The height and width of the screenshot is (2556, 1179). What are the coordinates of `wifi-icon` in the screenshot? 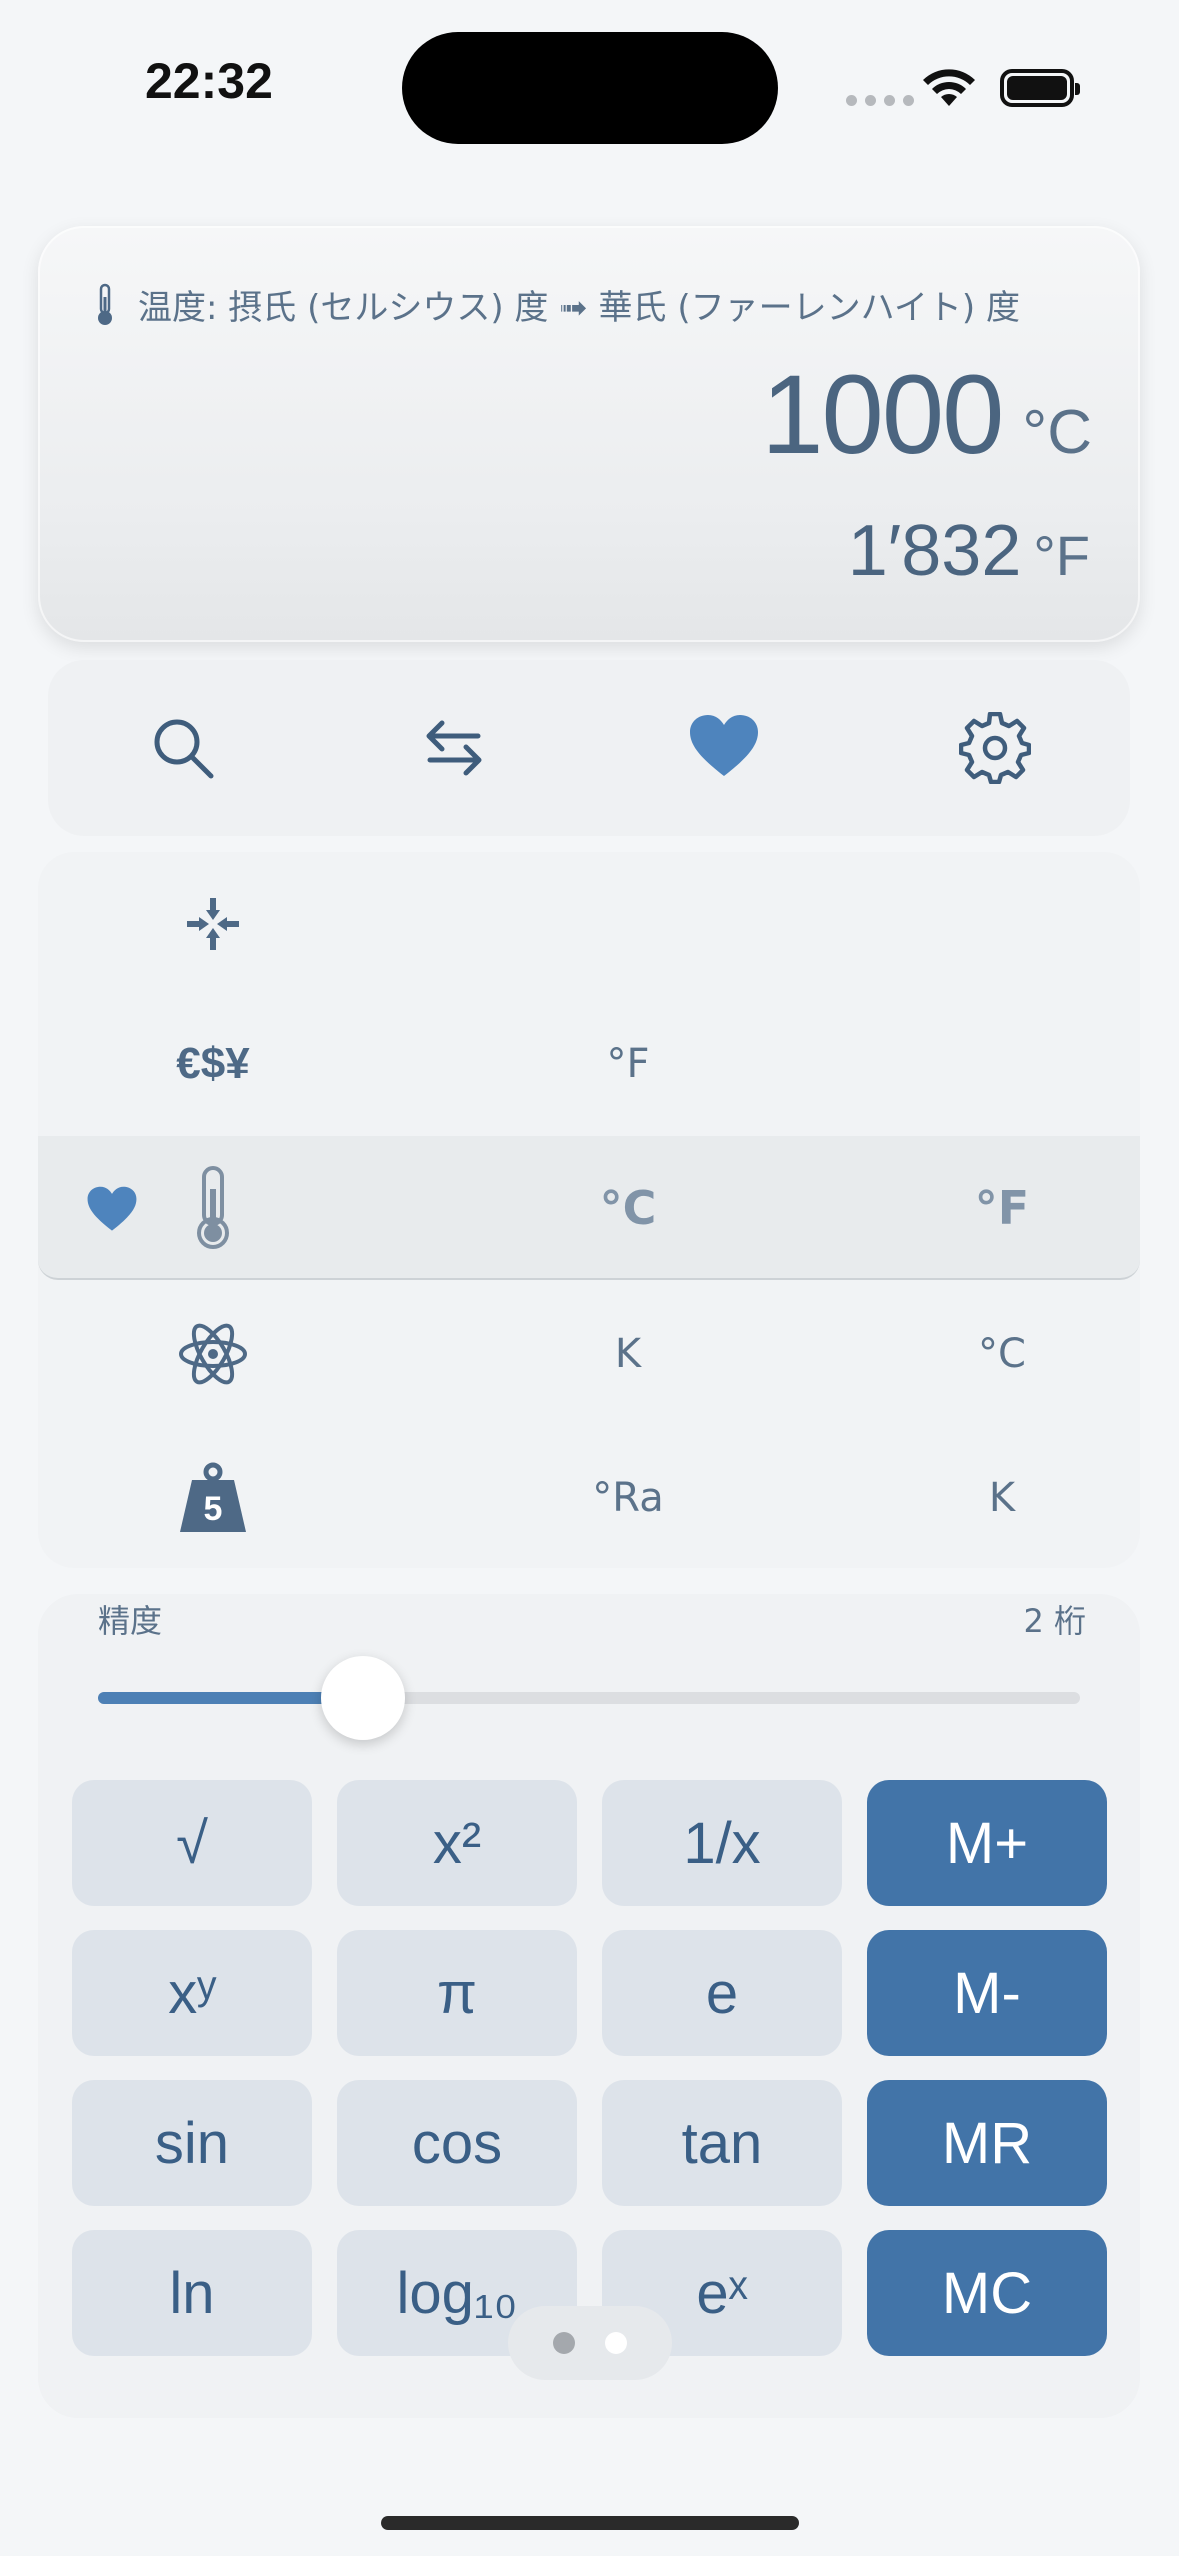 It's located at (949, 87).